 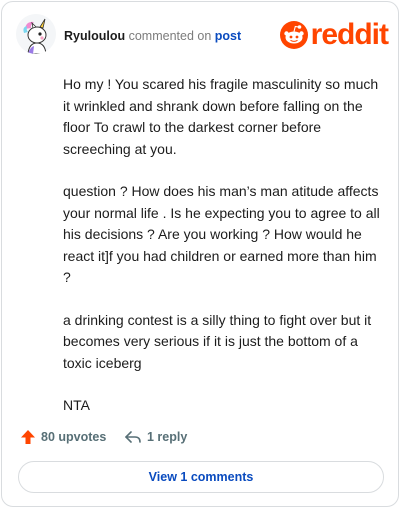 I want to click on upvote-count: 80 upvotes, so click(x=74, y=437).